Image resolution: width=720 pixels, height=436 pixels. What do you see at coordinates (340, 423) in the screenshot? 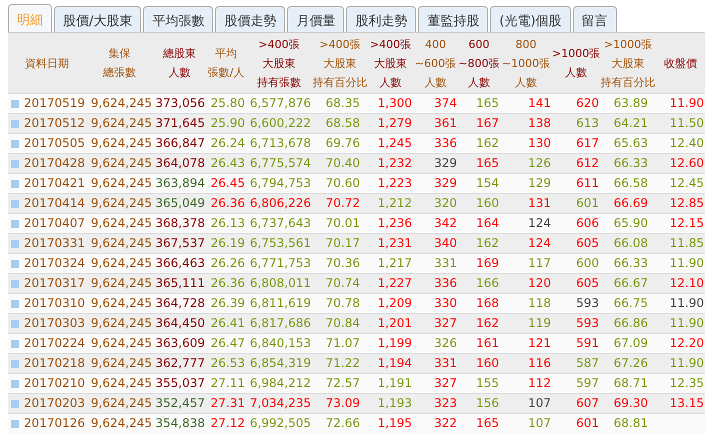
I see `table-cell: 72.66` at bounding box center [340, 423].